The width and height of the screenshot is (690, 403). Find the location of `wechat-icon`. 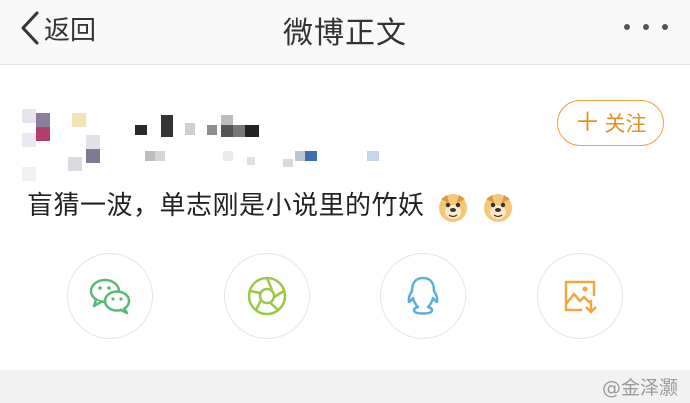

wechat-icon is located at coordinates (110, 296).